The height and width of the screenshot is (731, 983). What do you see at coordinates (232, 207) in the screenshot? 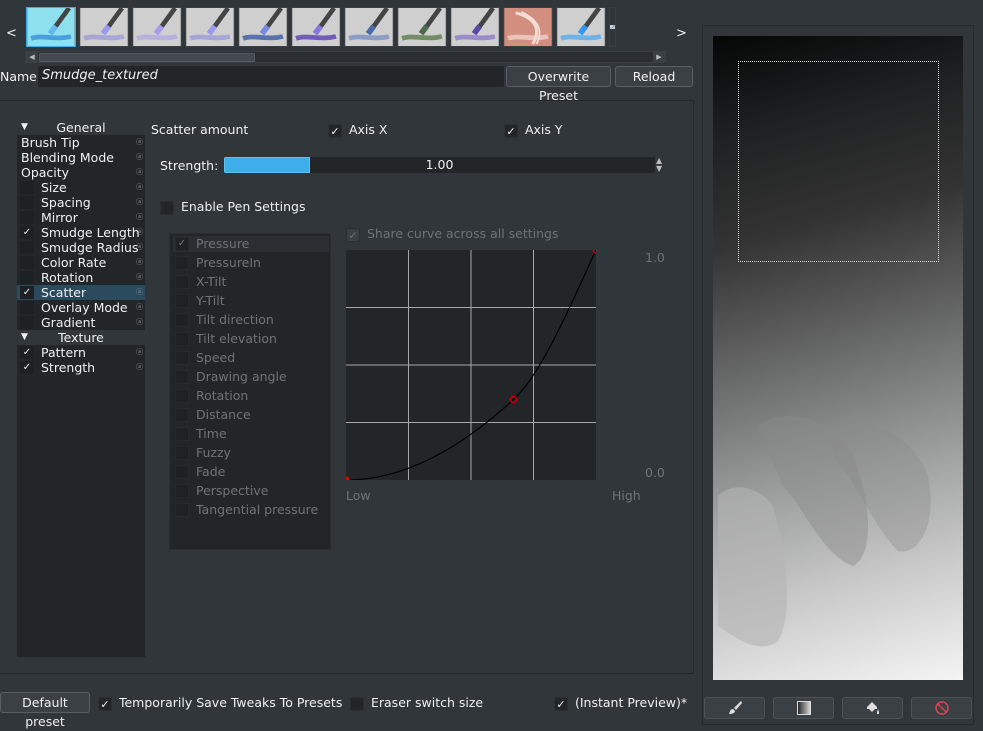
I see `enable-pen-settings-toggle: Enable Pen Settings` at bounding box center [232, 207].